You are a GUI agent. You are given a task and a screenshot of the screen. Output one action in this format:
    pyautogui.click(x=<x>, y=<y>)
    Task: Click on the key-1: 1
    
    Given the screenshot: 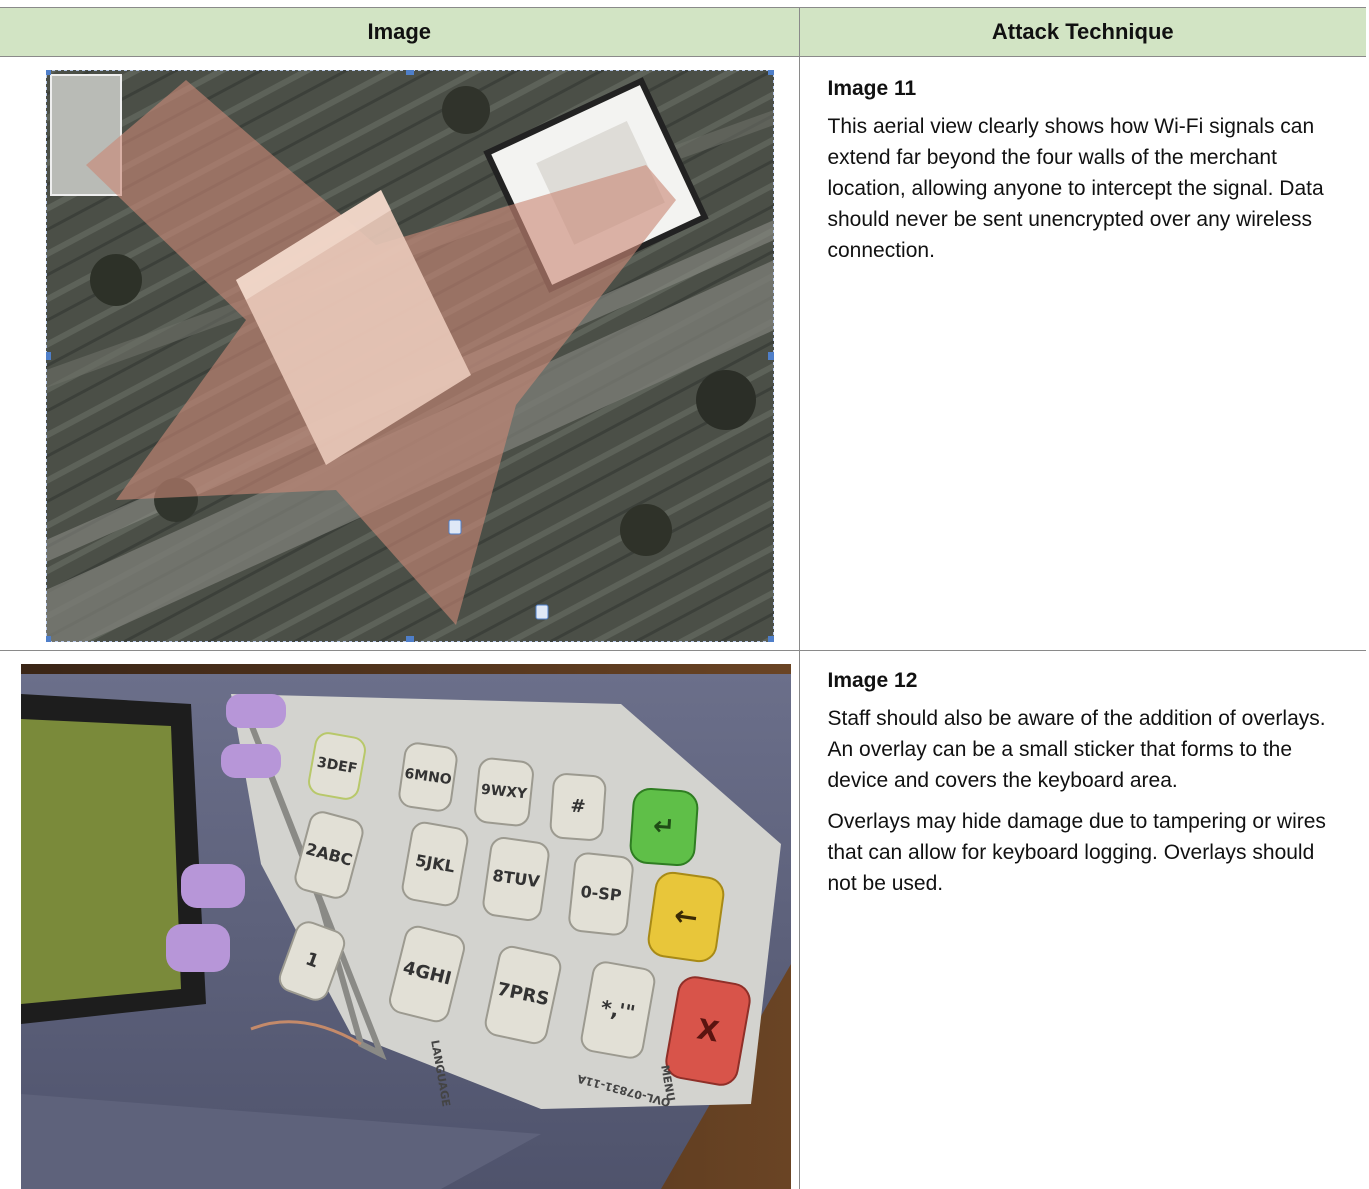 What is the action you would take?
    pyautogui.click(x=312, y=960)
    